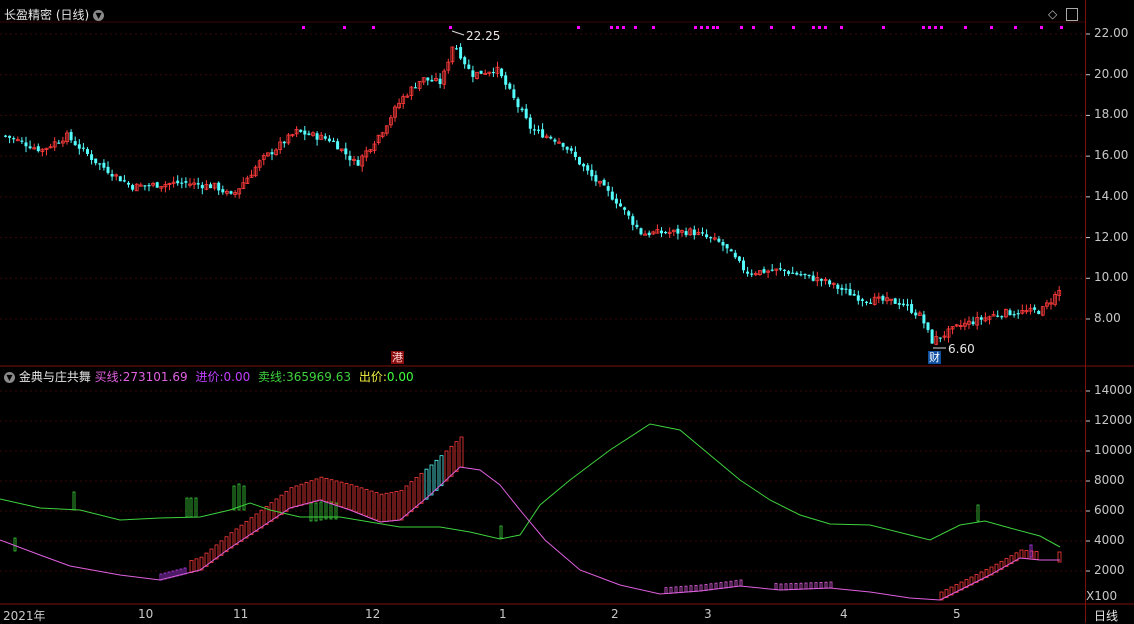 This screenshot has height=624, width=1134. I want to click on hk-connect-badge: 港, so click(397, 357).